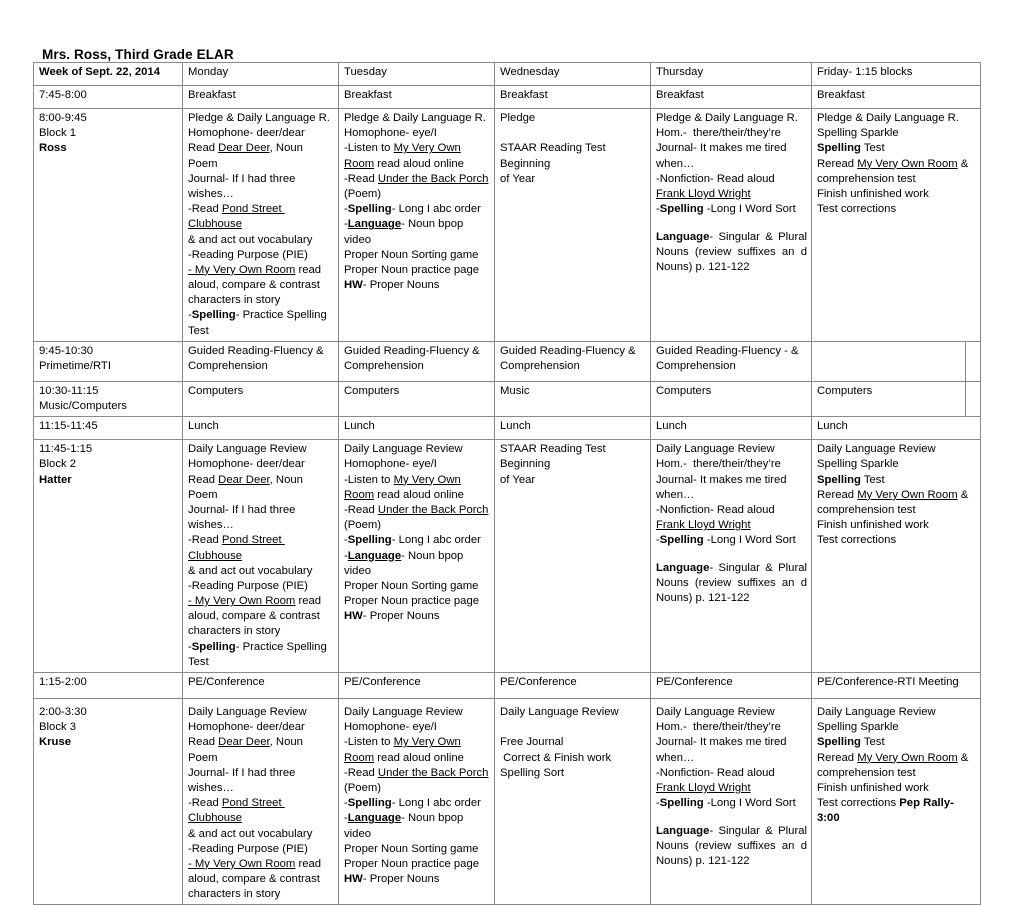 This screenshot has width=1024, height=905. Describe the element at coordinates (69, 390) in the screenshot. I see `computers-time: 10:30-11:15` at that location.